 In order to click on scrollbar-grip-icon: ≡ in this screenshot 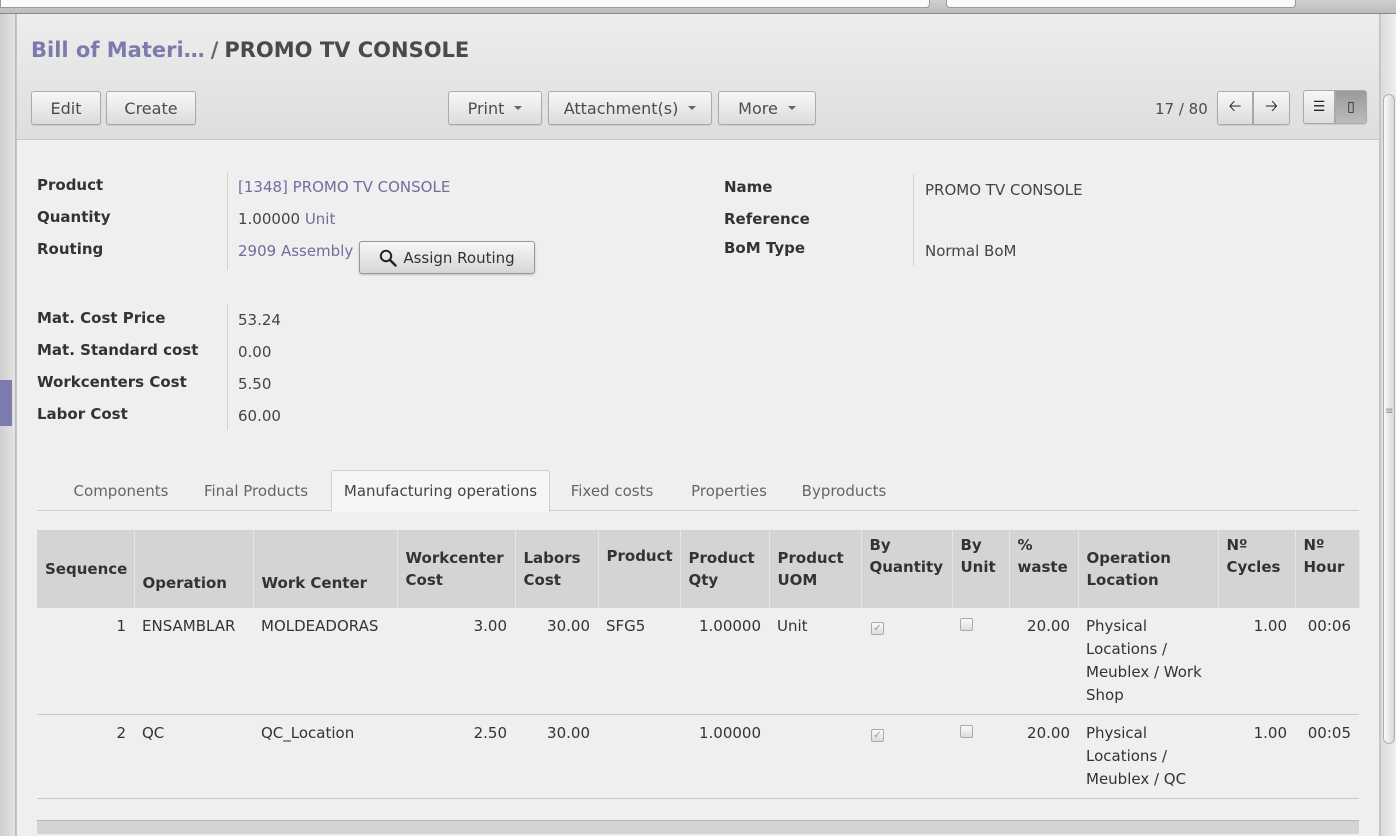, I will do `click(1389, 411)`.